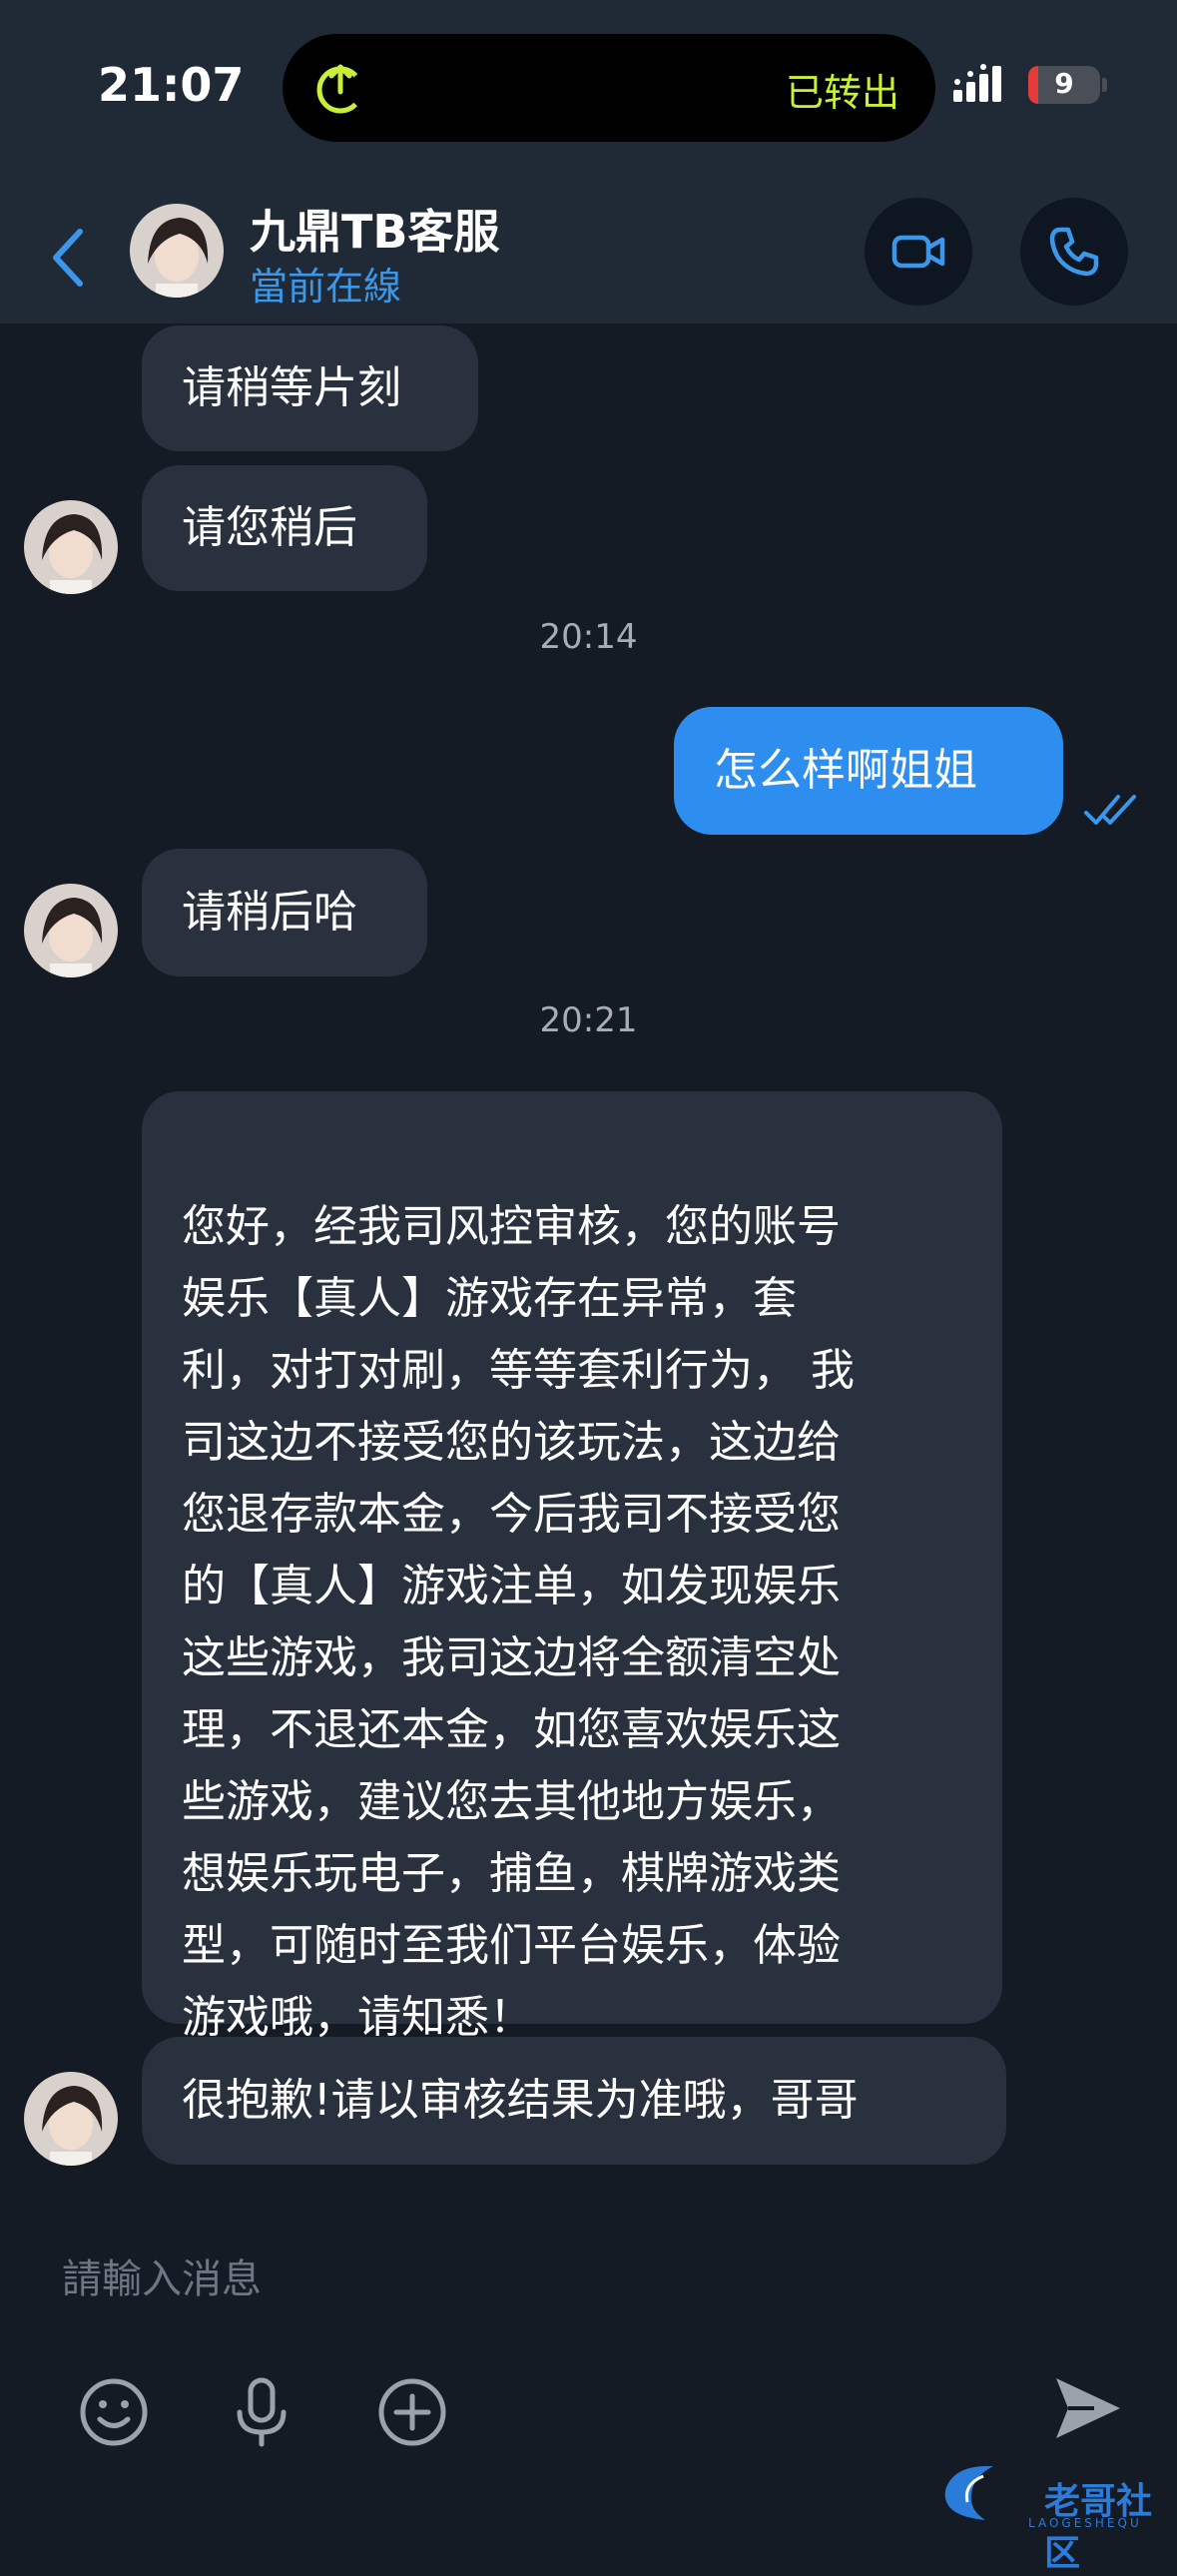 The height and width of the screenshot is (2576, 1177). What do you see at coordinates (177, 251) in the screenshot?
I see `contact-avatar` at bounding box center [177, 251].